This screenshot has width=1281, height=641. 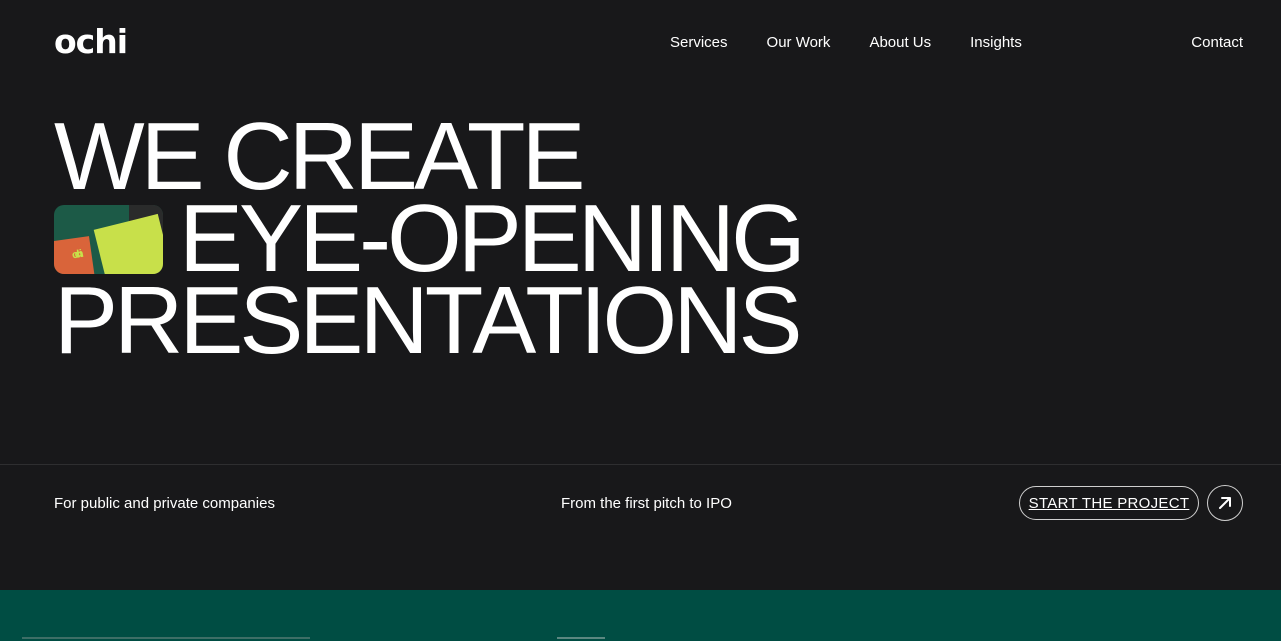 I want to click on band-rule, so click(x=166, y=638).